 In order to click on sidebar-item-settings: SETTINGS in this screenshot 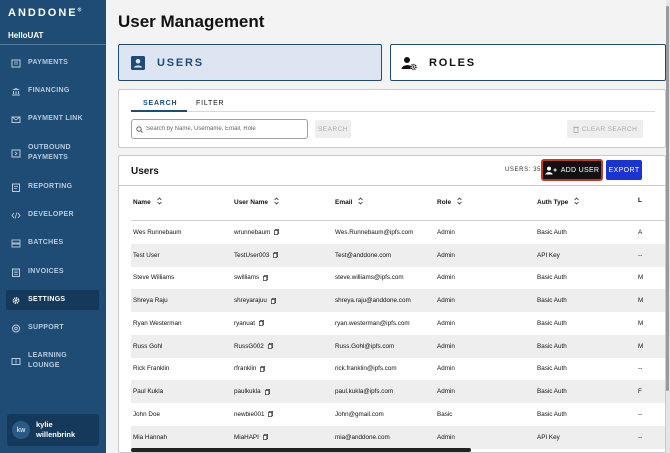, I will do `click(52, 300)`.